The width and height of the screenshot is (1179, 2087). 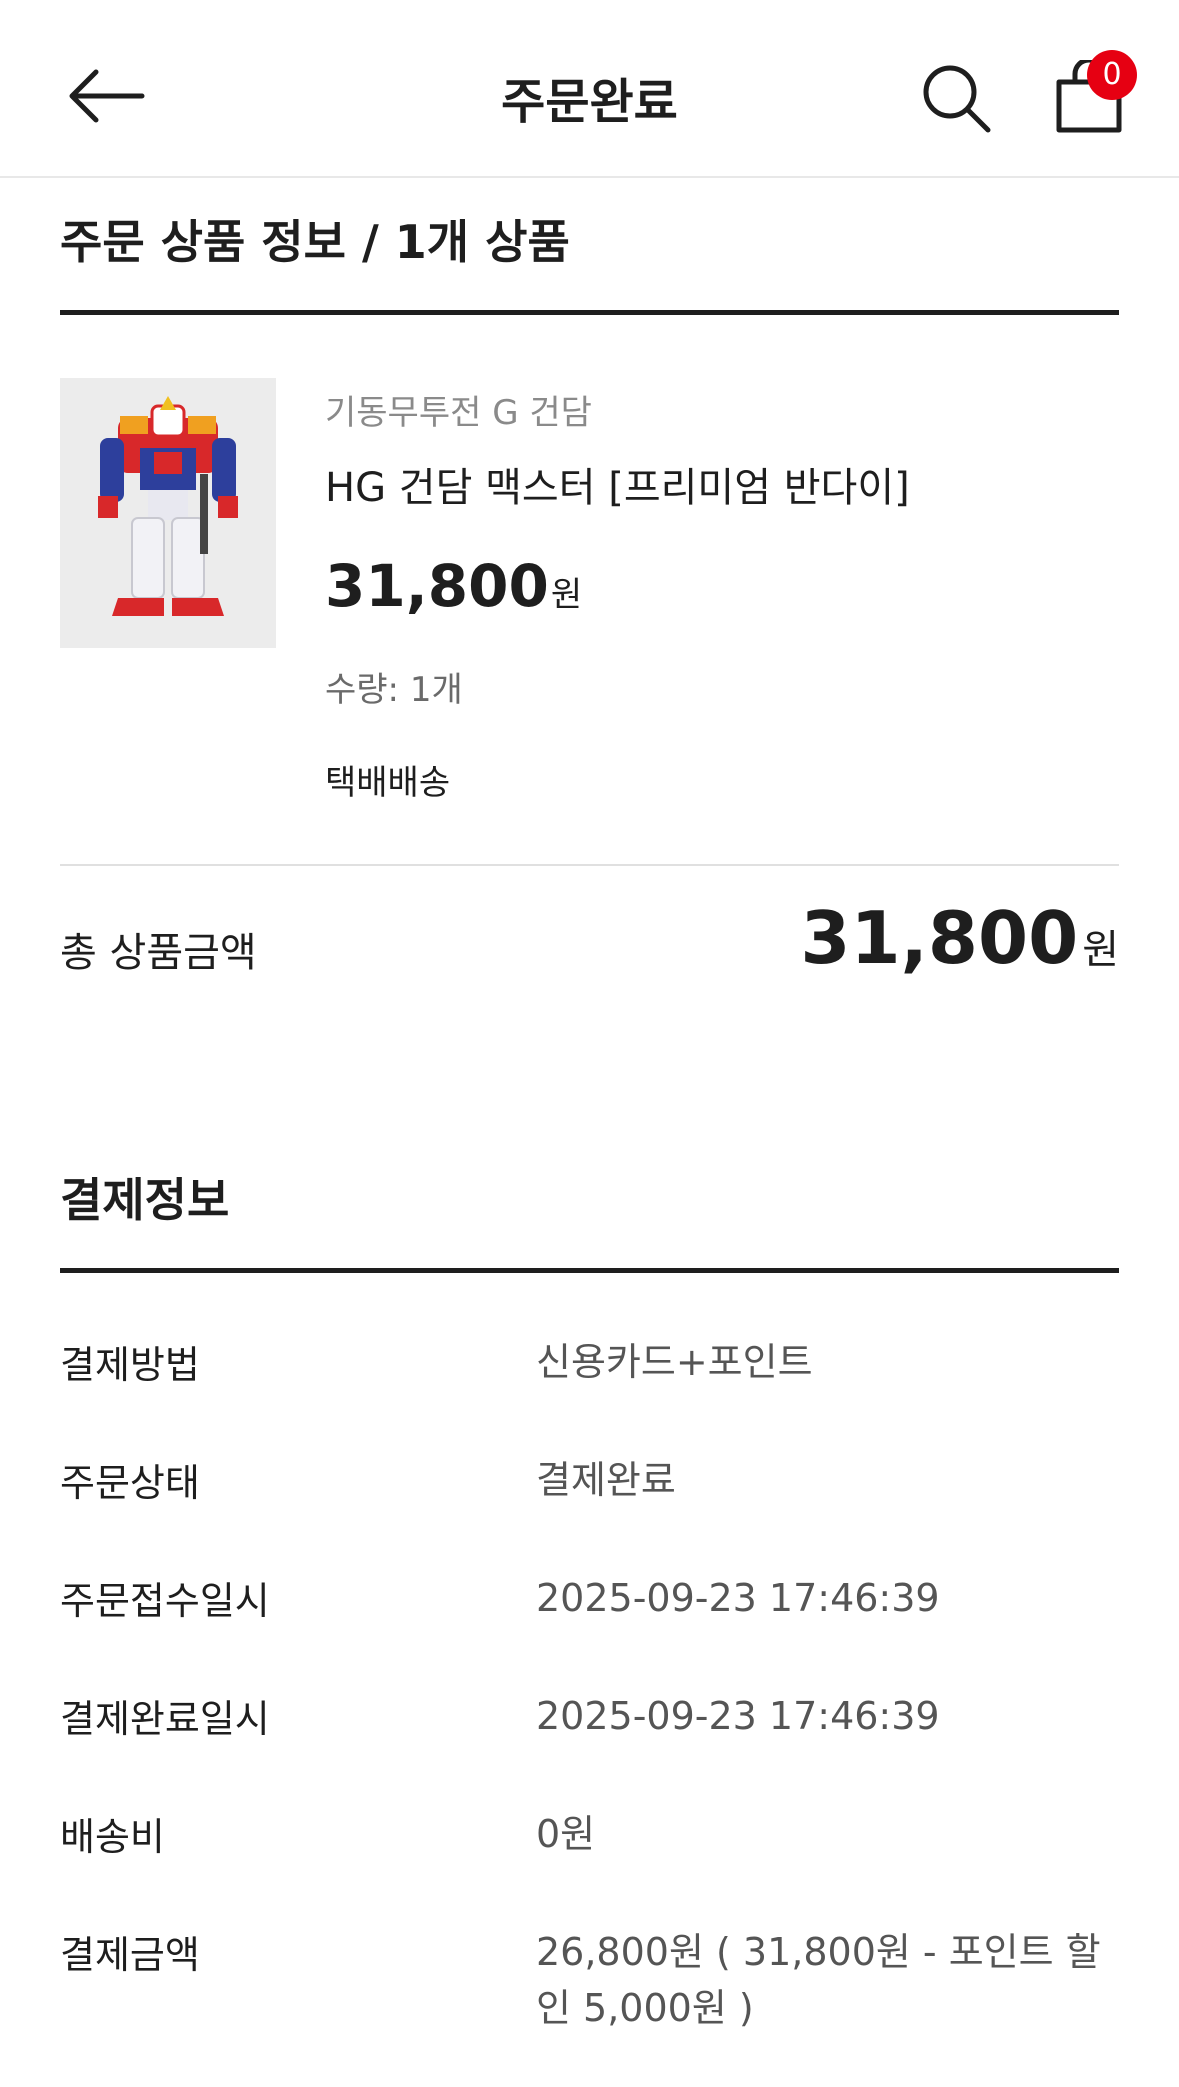 What do you see at coordinates (617, 484) in the screenshot?
I see `product-name: HG 건담 맥스터 [프리미엄 반다이]` at bounding box center [617, 484].